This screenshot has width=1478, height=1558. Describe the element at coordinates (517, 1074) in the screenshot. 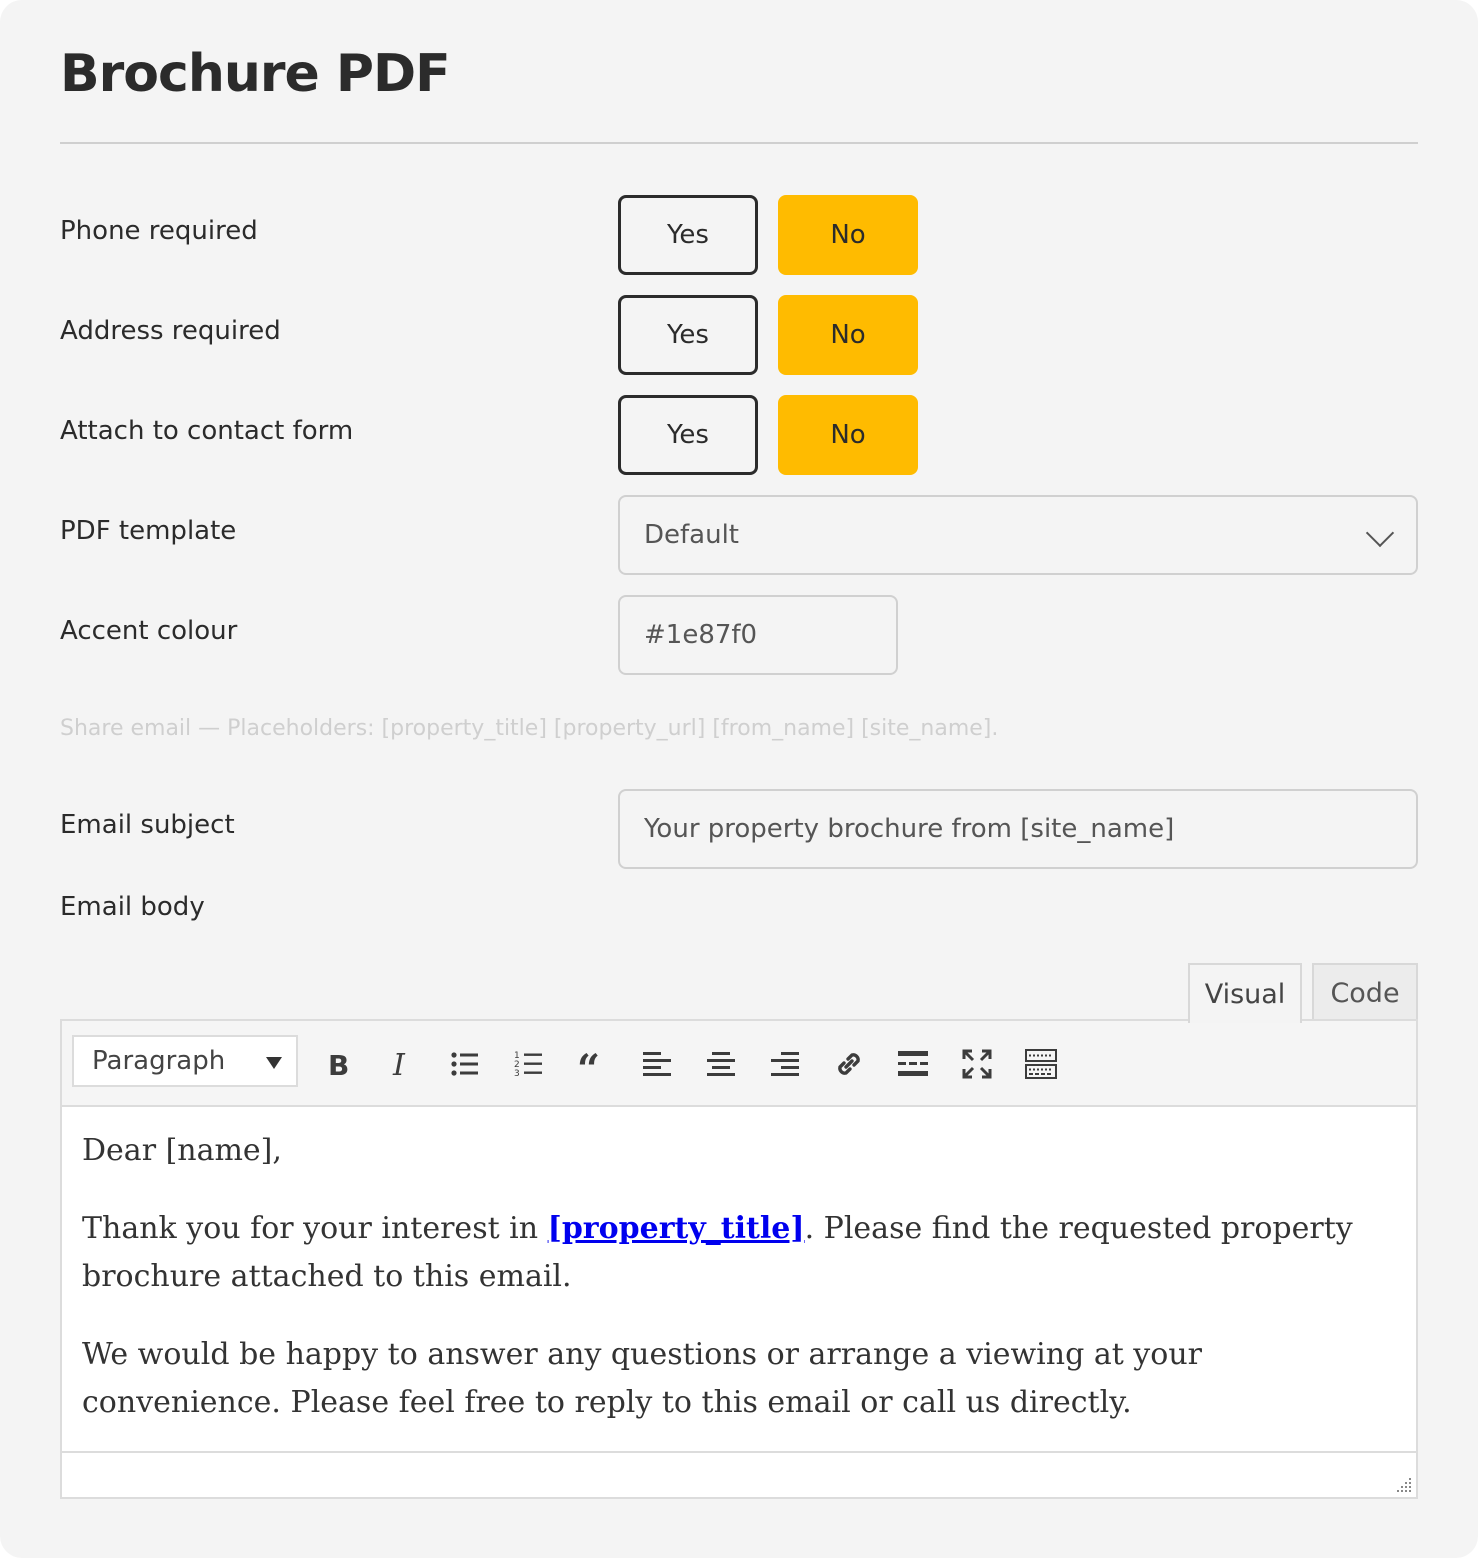

I see `svg-text: 3` at that location.